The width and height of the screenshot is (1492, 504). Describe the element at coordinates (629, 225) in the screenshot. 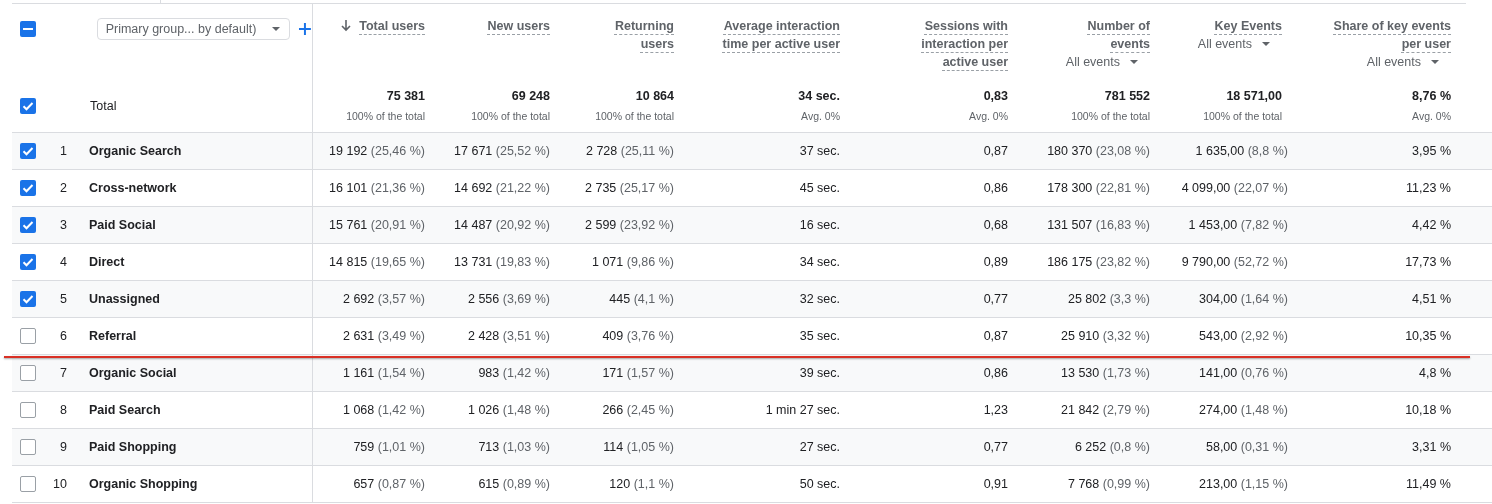

I see `table-cell: 2 599 (23,92 %)` at that location.